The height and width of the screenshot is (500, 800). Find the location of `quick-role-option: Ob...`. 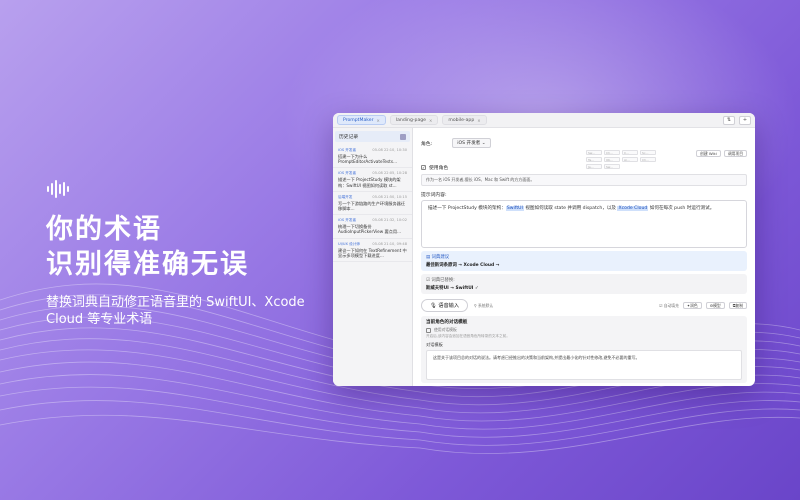

quick-role-option: Ob... is located at coordinates (612, 159).